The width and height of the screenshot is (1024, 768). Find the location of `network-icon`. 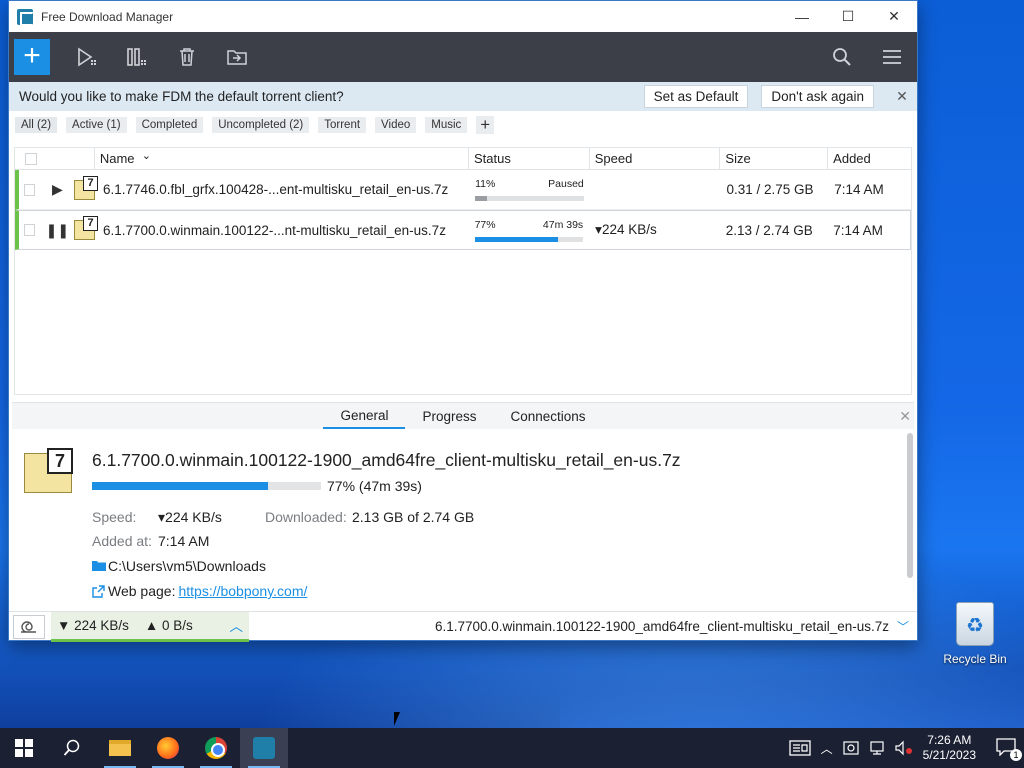

network-icon is located at coordinates (877, 748).